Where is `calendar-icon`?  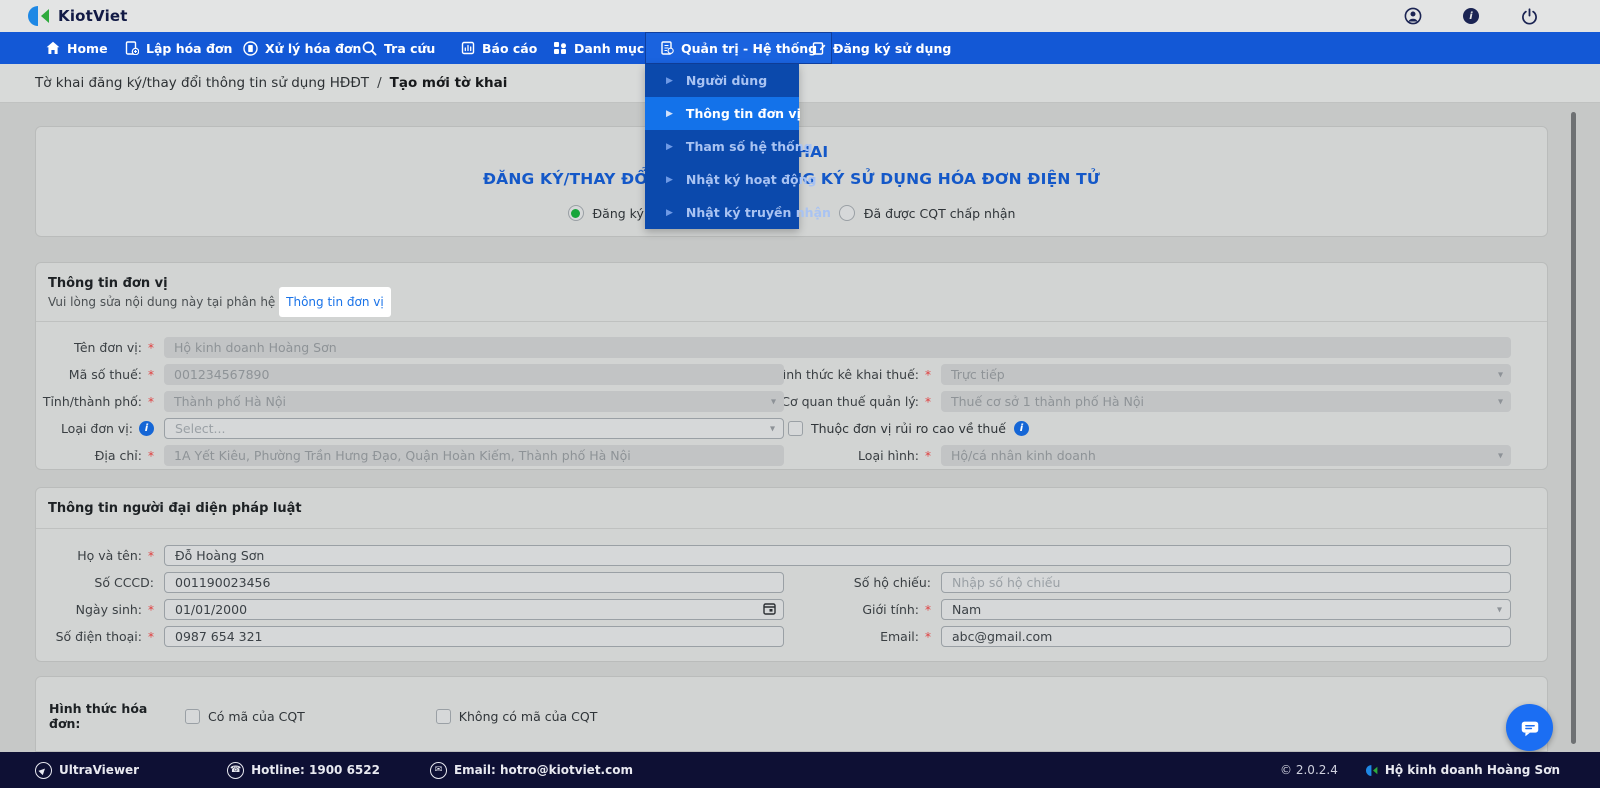 calendar-icon is located at coordinates (769, 610).